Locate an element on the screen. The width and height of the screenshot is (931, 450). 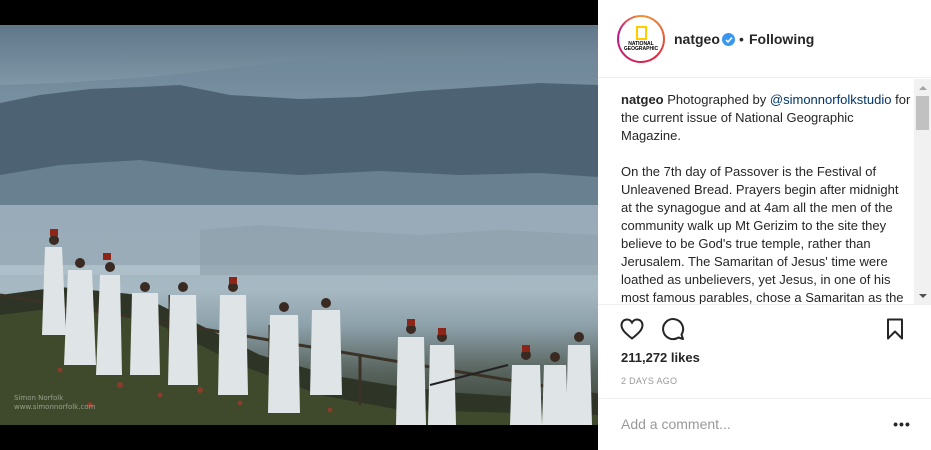
natgeo-logo: NATIONAL GEOGRAPHIC is located at coordinates (641, 39).